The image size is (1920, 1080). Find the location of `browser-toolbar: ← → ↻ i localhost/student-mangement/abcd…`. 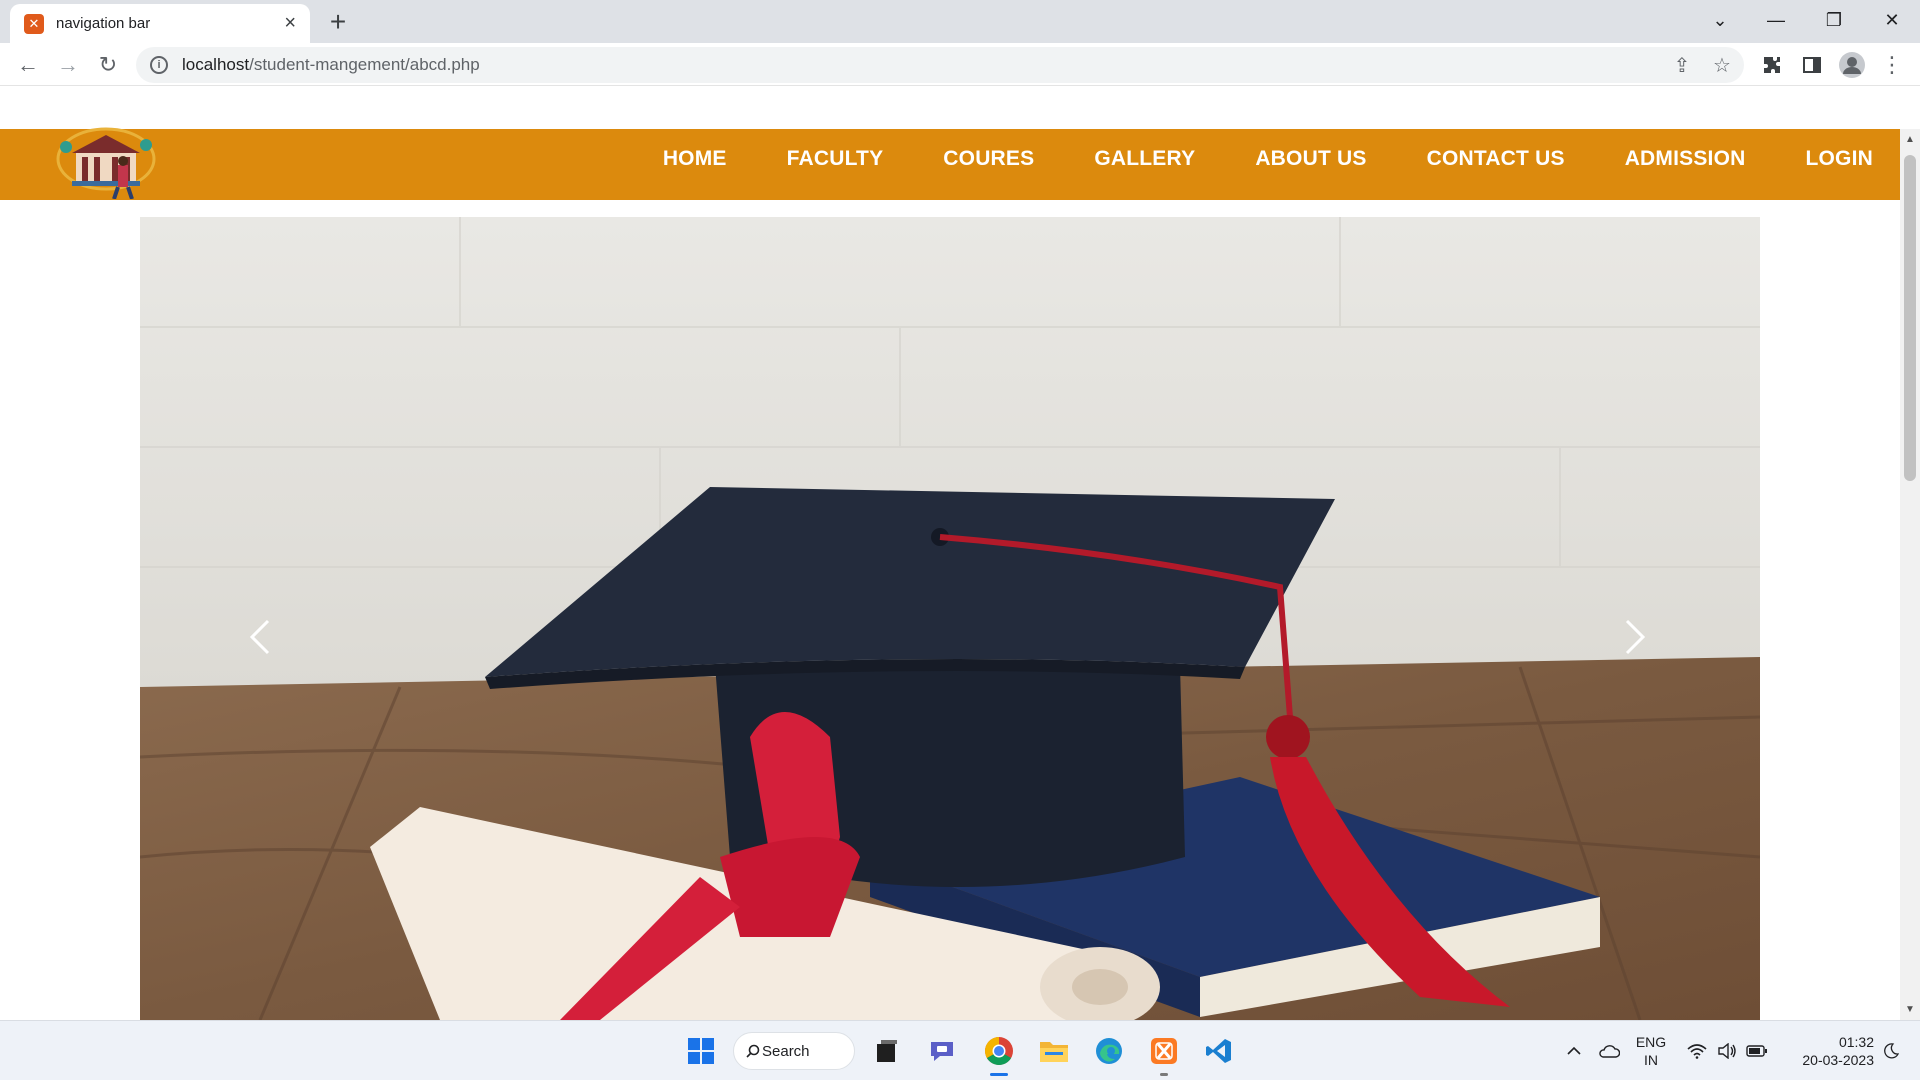

browser-toolbar: ← → ↻ i localhost/student-mangement/abcd… is located at coordinates (960, 64).